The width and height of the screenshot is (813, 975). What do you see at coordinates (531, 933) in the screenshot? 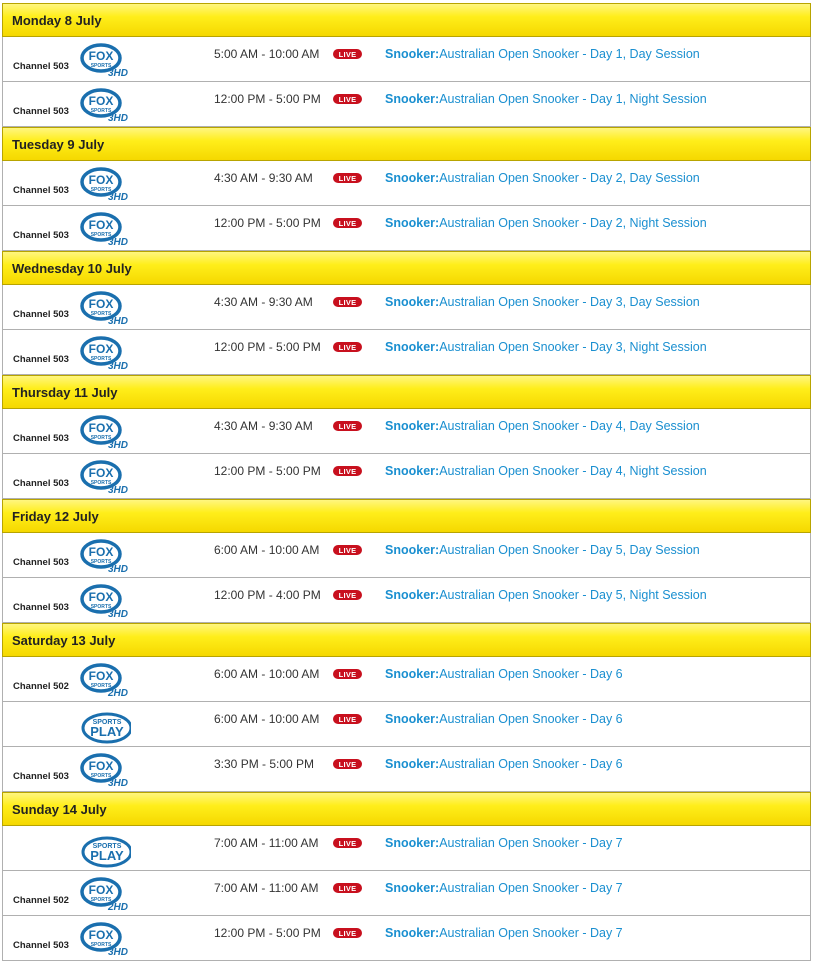
I see `program-title: Australian Open Snooker - Day 7` at bounding box center [531, 933].